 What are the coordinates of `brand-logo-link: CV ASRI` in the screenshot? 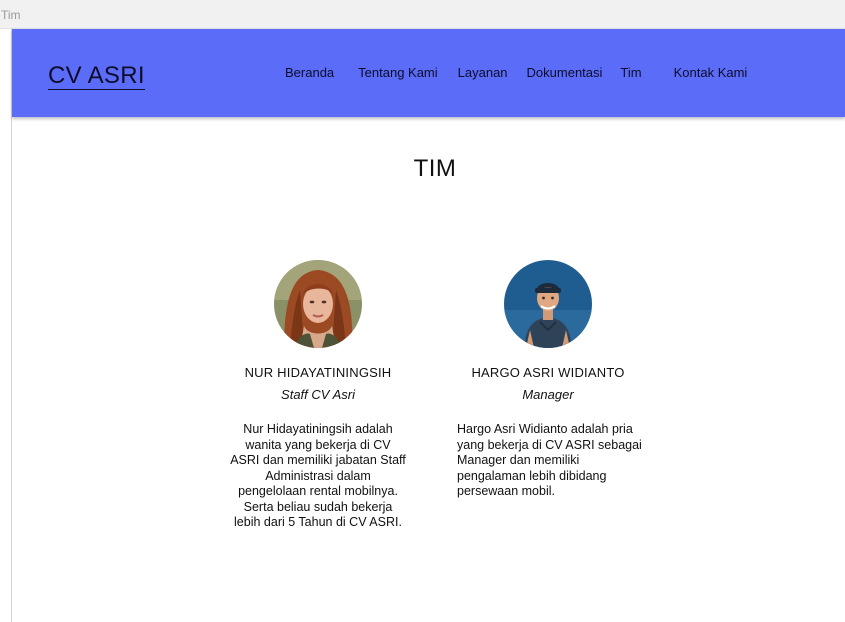 It's located at (96, 76).